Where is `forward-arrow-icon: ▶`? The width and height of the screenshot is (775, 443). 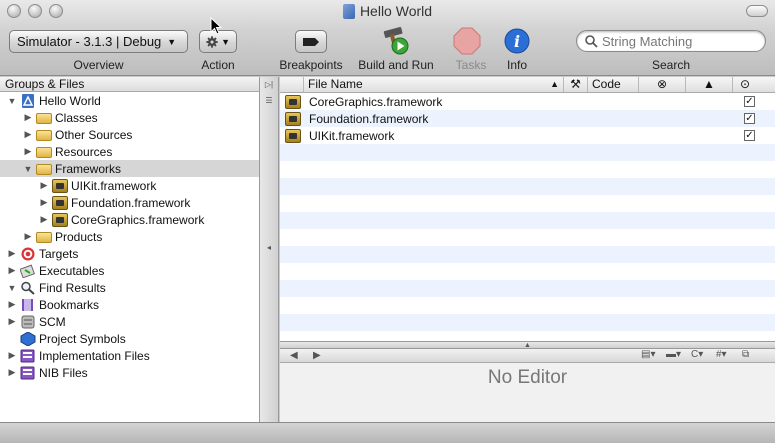 forward-arrow-icon: ▶ is located at coordinates (317, 355).